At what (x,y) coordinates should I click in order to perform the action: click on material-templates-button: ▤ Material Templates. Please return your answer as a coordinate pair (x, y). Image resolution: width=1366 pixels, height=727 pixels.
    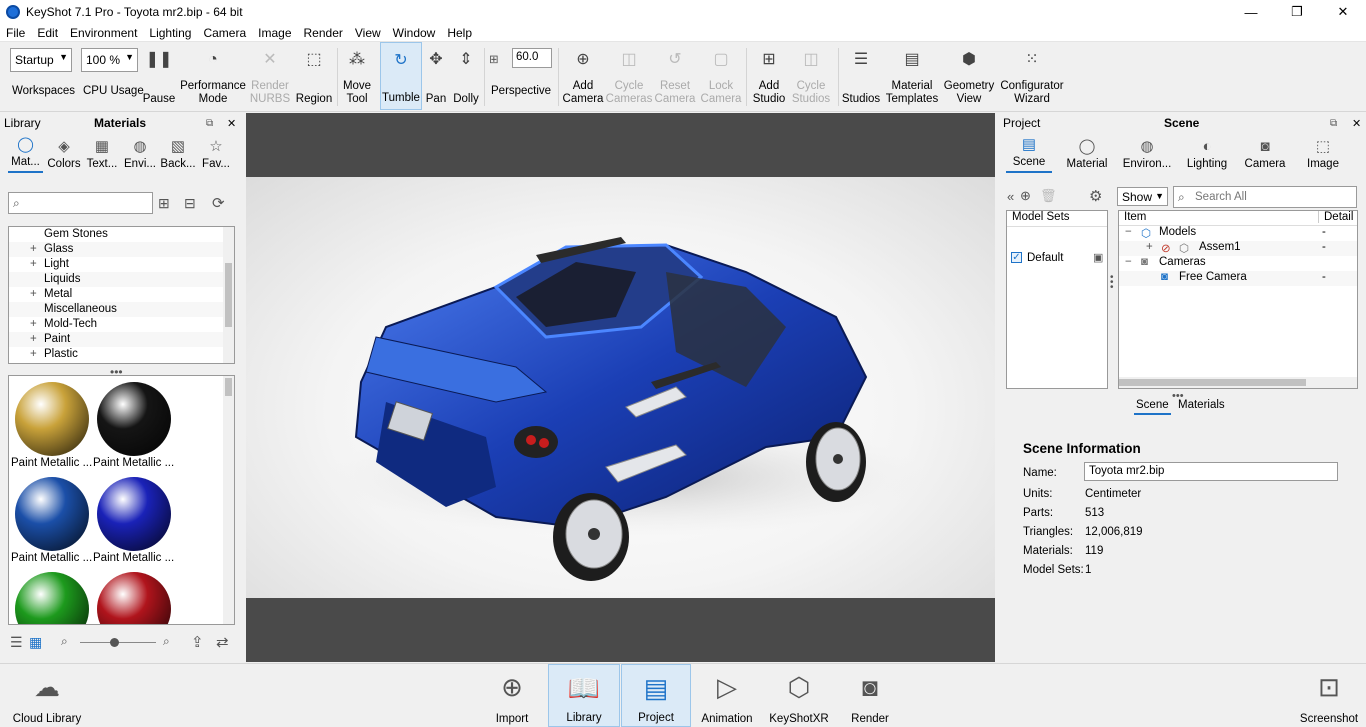
    Looking at the image, I should click on (912, 76).